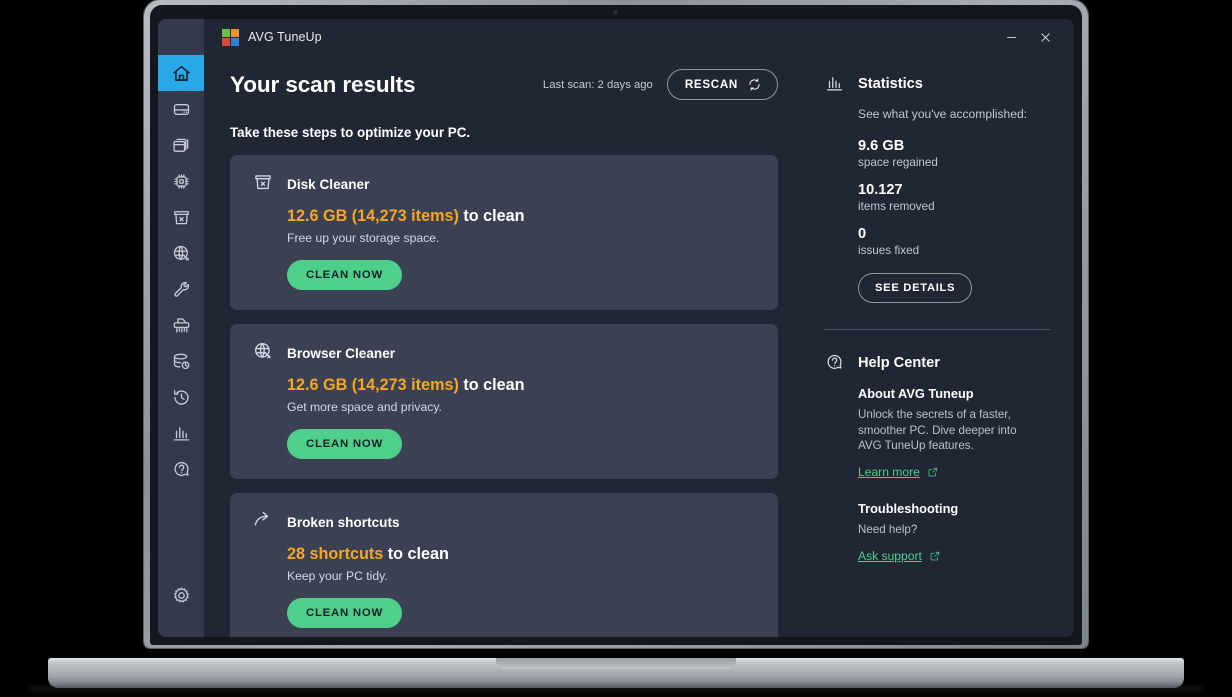 The width and height of the screenshot is (1232, 697). Describe the element at coordinates (888, 529) in the screenshot. I see `help-text: Need help?` at that location.